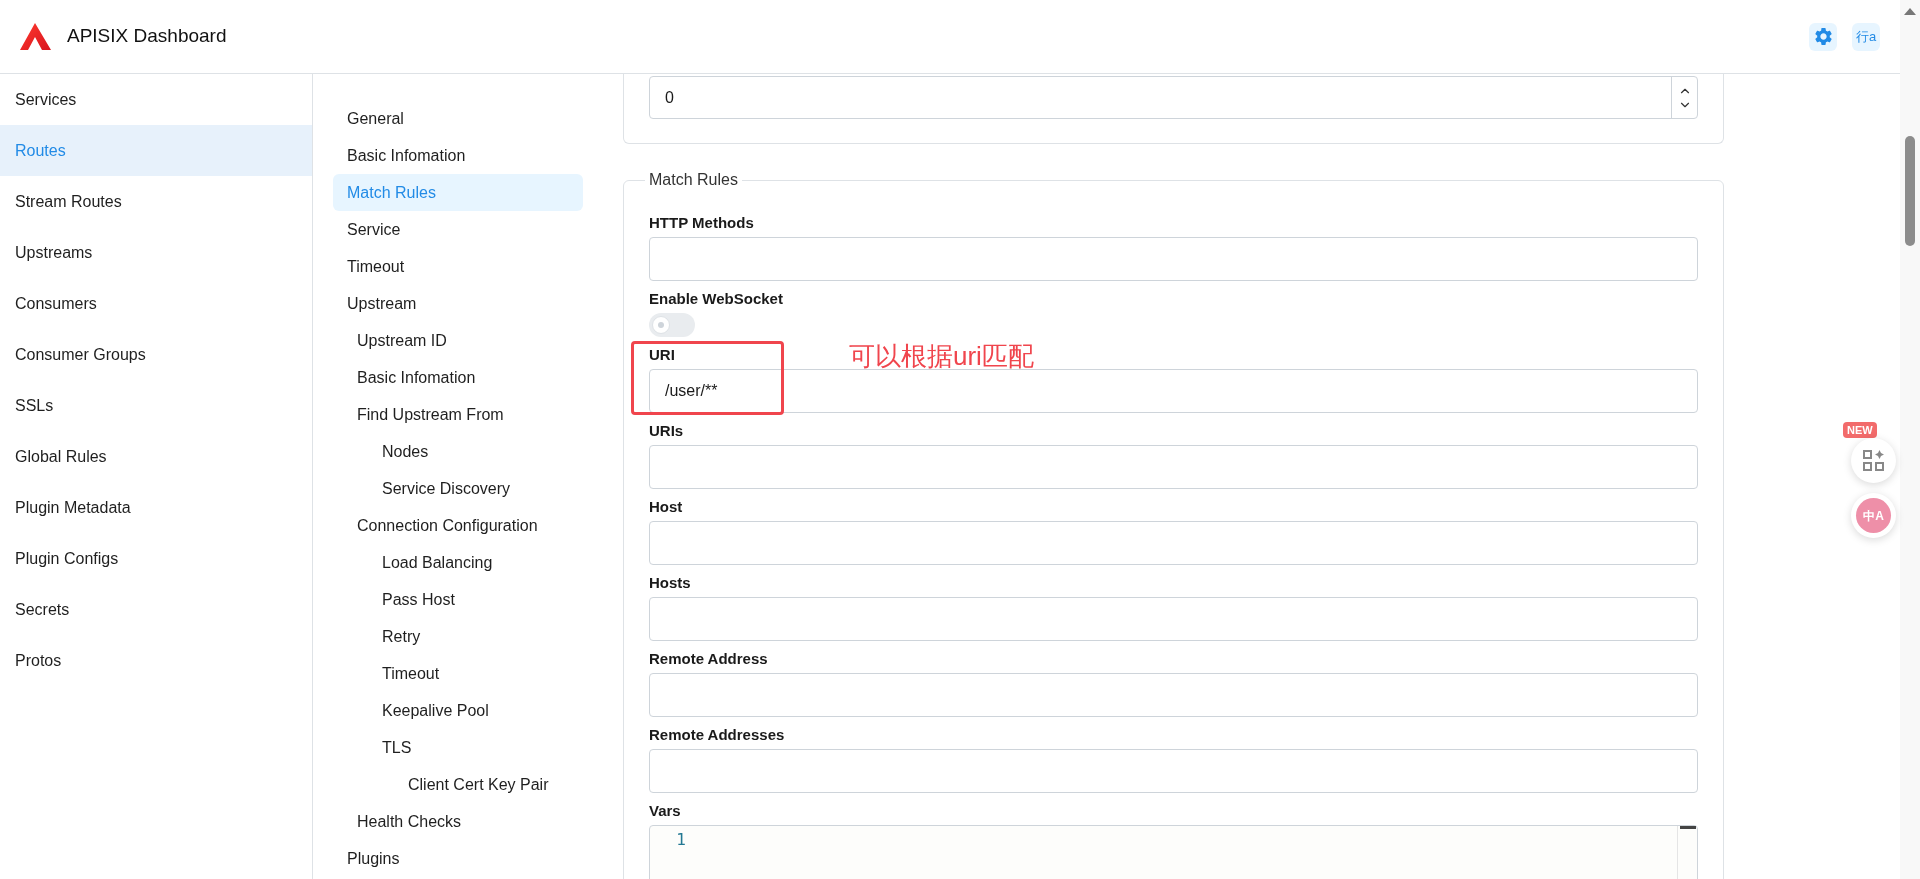  What do you see at coordinates (458, 710) in the screenshot?
I see `toc-item: Keepalive Pool` at bounding box center [458, 710].